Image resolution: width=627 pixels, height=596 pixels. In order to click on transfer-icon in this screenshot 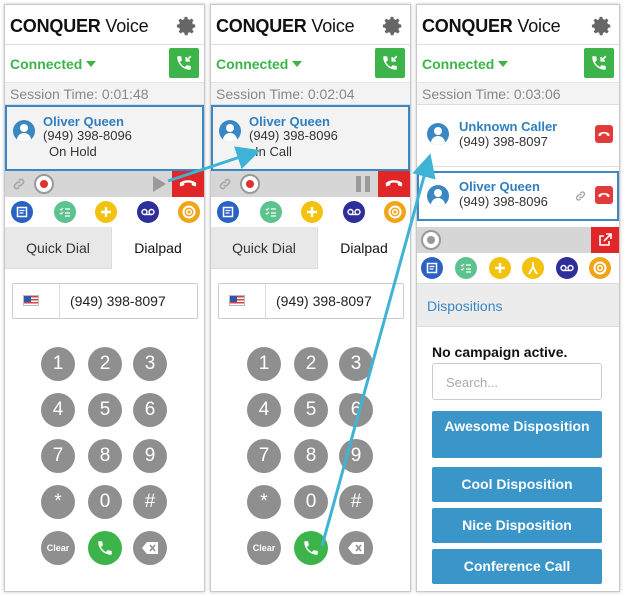, I will do `click(533, 268)`.